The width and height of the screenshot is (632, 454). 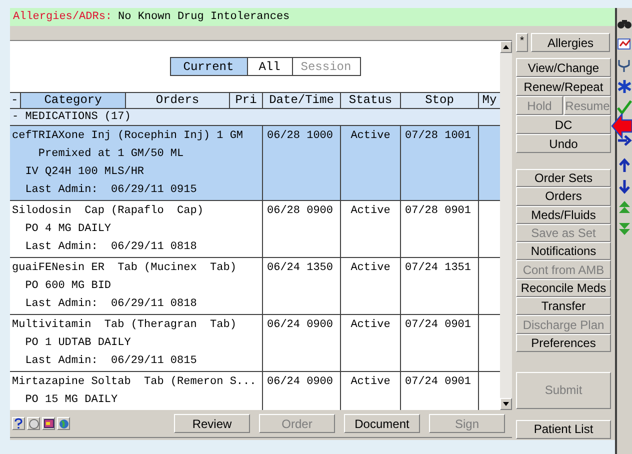 What do you see at coordinates (111, 154) in the screenshot?
I see `order-text: Premixed at 1 GM/50 ML` at bounding box center [111, 154].